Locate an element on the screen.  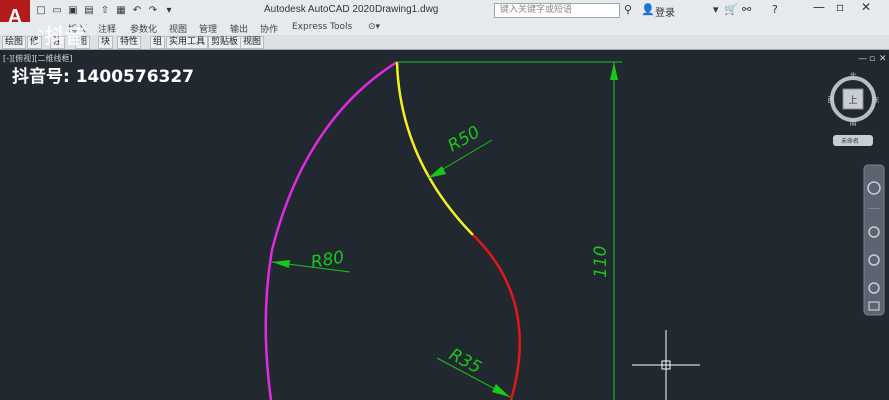
dimension-text-r80: R80 is located at coordinates (327, 260).